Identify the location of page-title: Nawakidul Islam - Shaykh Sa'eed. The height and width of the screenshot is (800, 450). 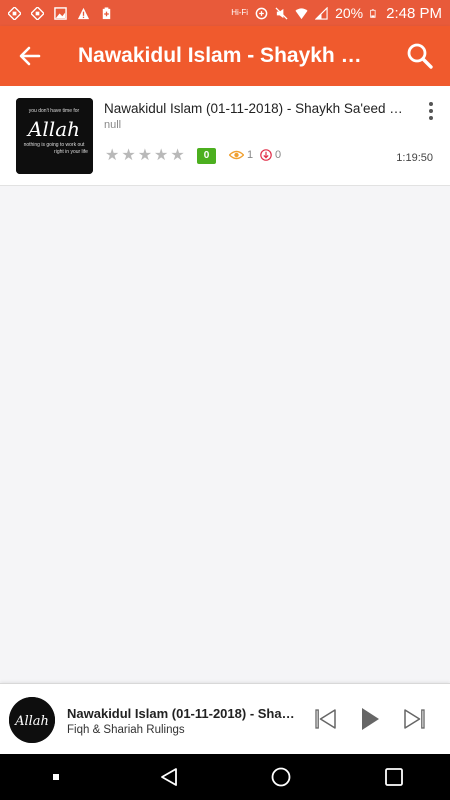
(234, 55).